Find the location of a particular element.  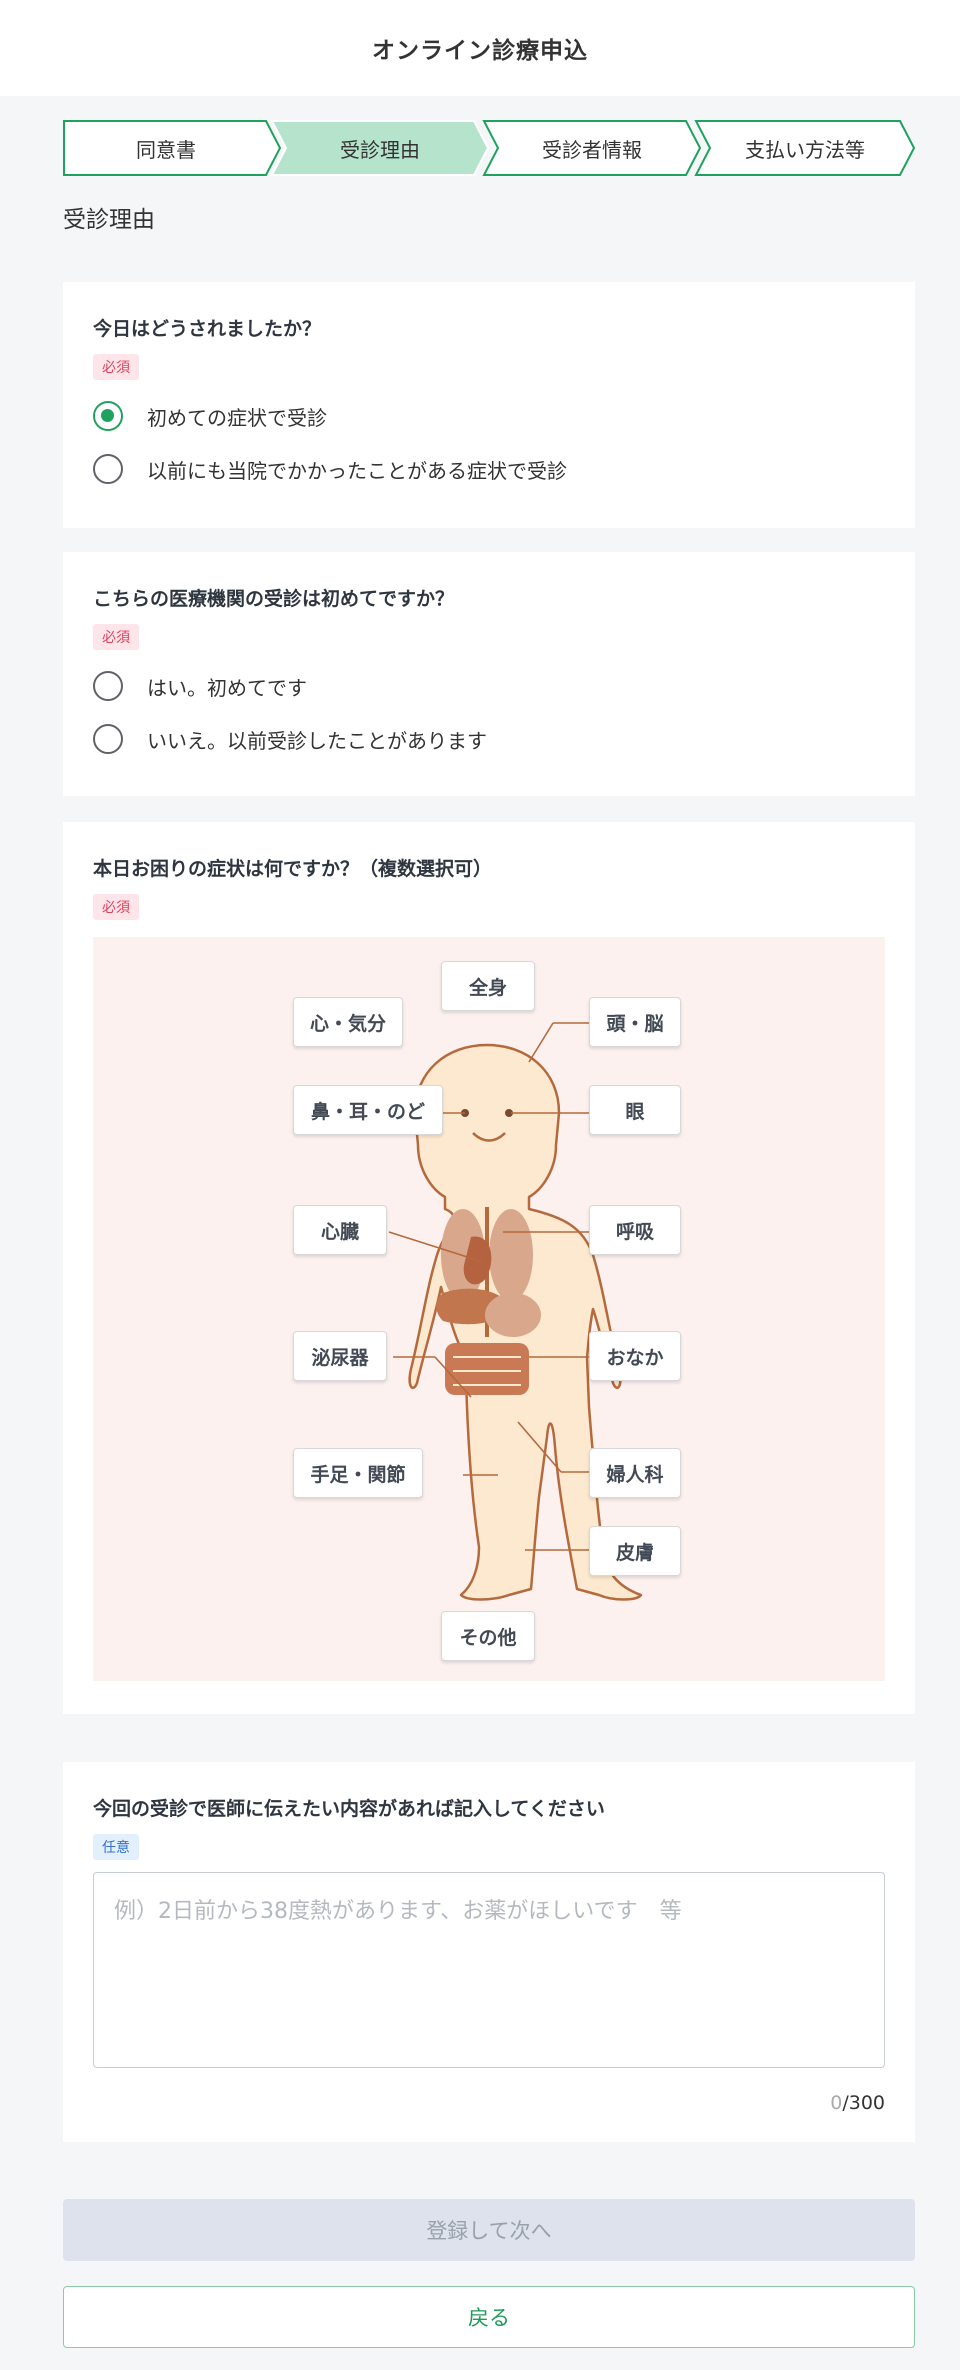

message-textarea: 例）2日前から38度熱があります、お薬がほしいです 等 is located at coordinates (489, 1970).